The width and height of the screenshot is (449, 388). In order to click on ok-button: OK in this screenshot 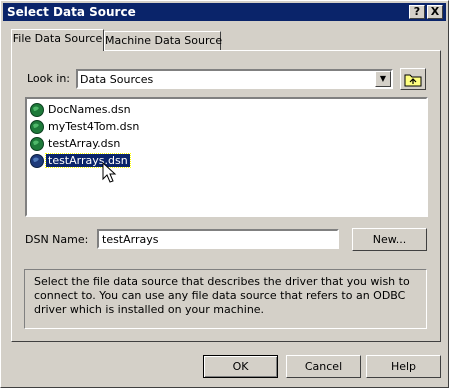, I will do `click(240, 366)`.